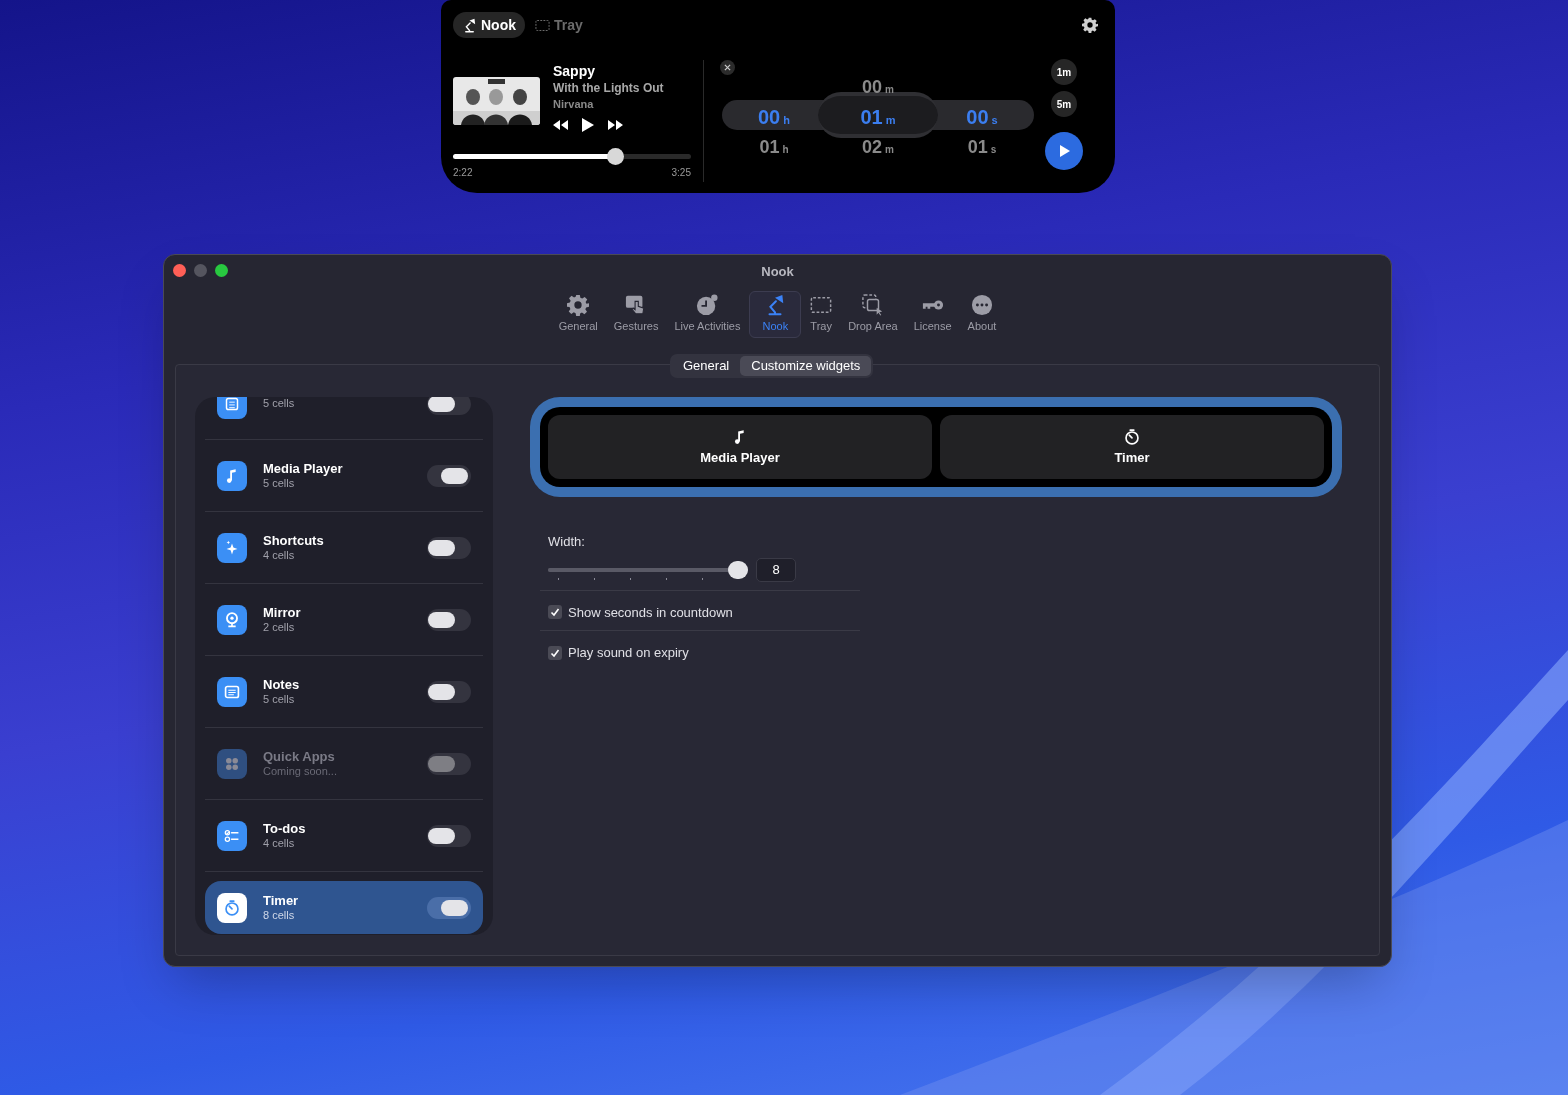  Describe the element at coordinates (740, 447) in the screenshot. I see `widget-tile: Media Player` at that location.